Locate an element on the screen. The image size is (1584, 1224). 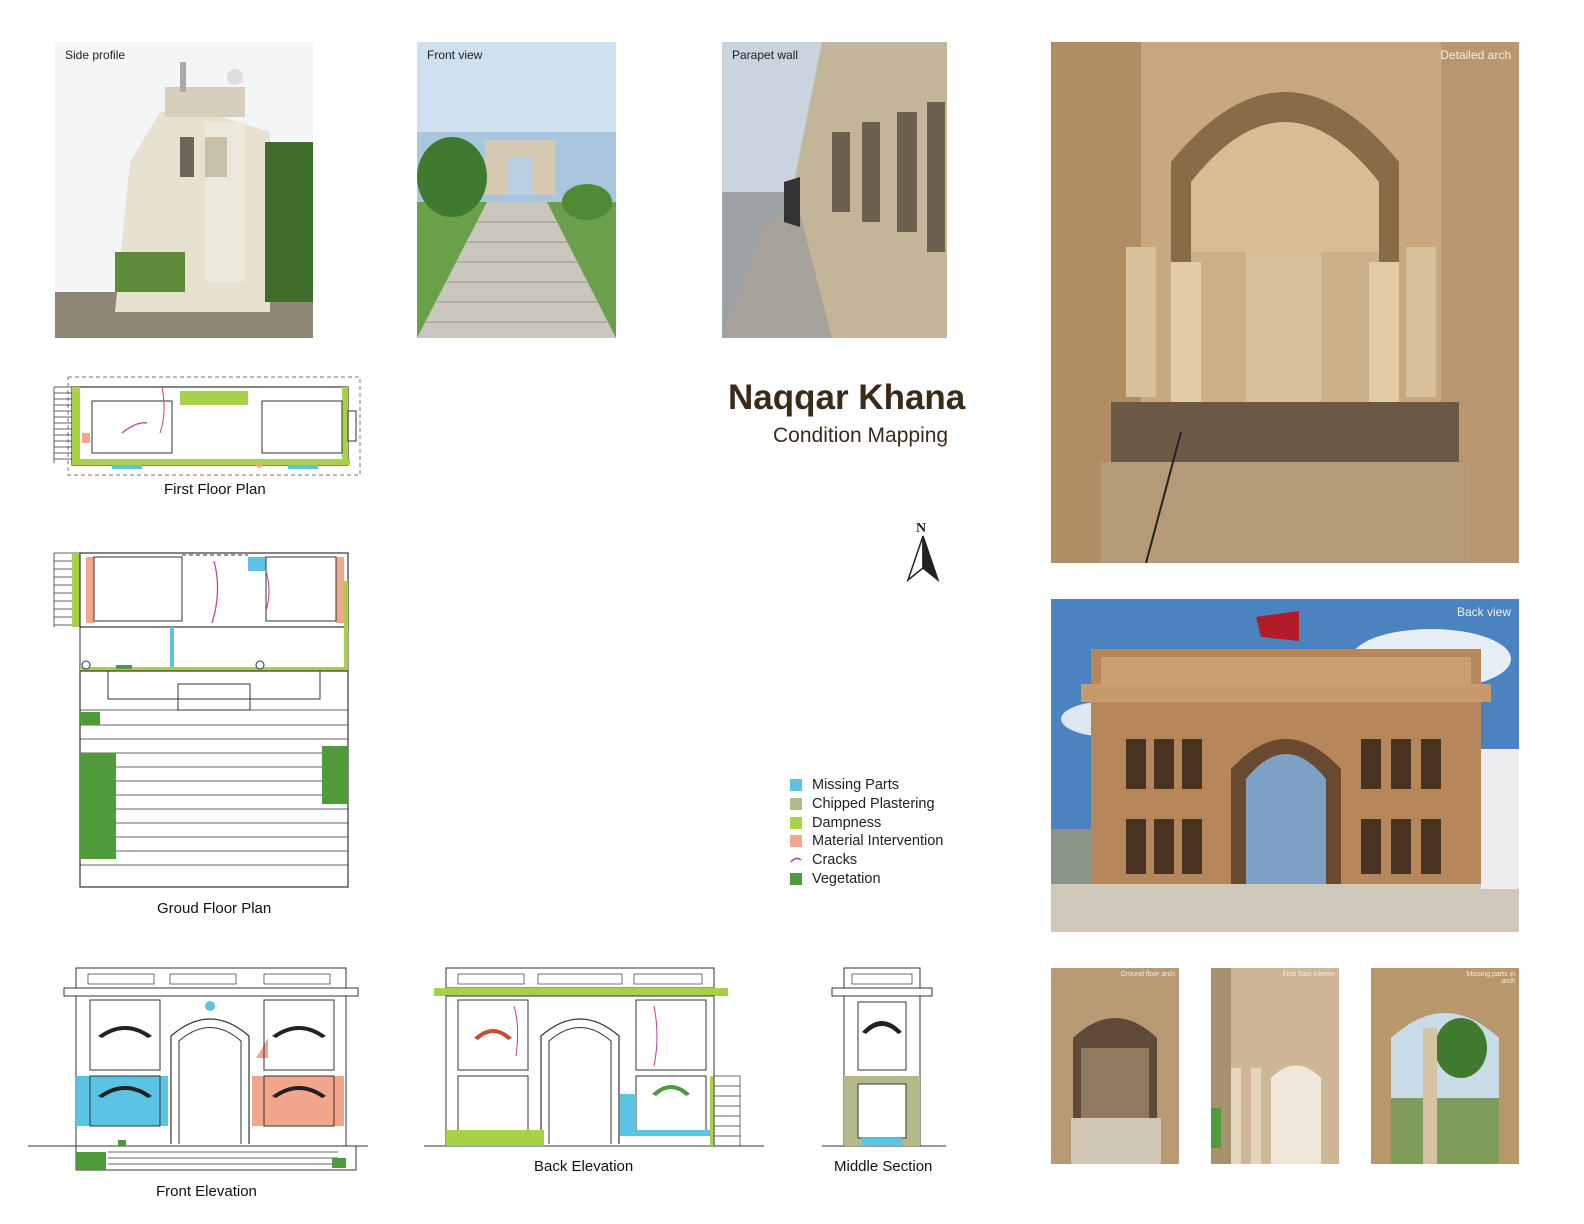
page-subtitle: Condition Mapping is located at coordinates (861, 435).